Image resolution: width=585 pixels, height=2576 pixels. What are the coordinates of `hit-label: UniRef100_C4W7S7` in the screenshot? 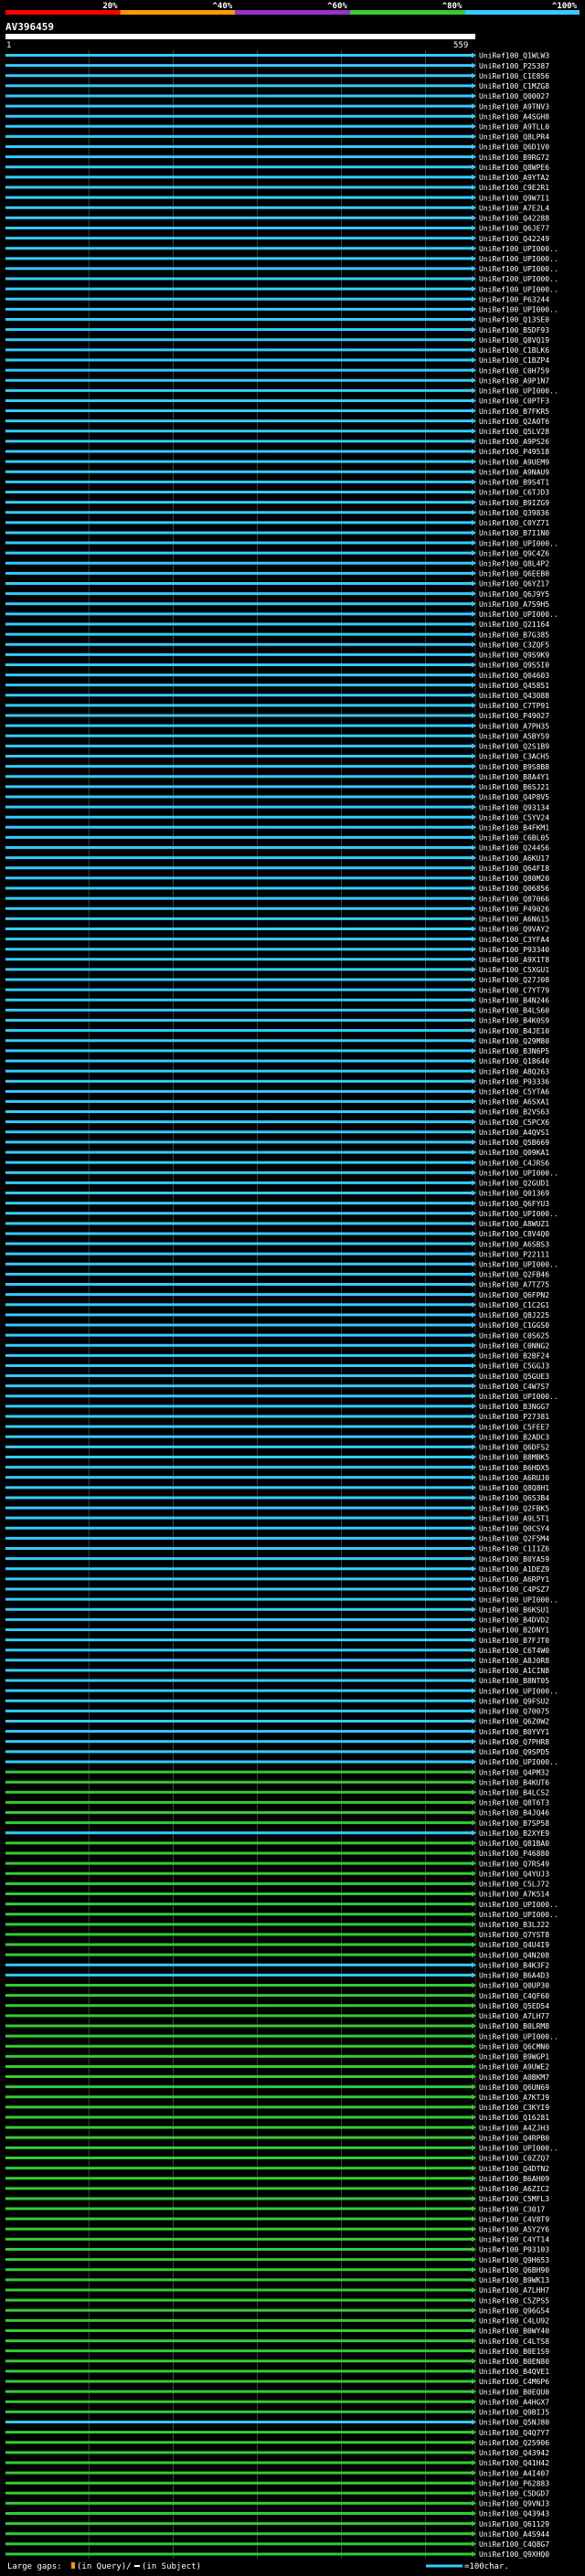 It's located at (514, 1387).